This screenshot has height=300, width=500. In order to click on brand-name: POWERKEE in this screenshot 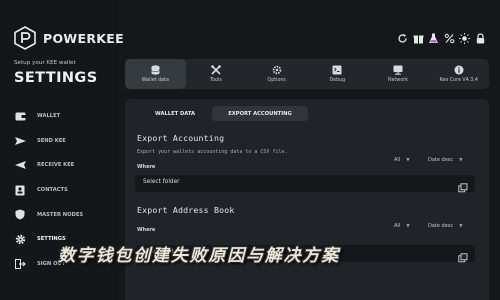, I will do `click(83, 38)`.